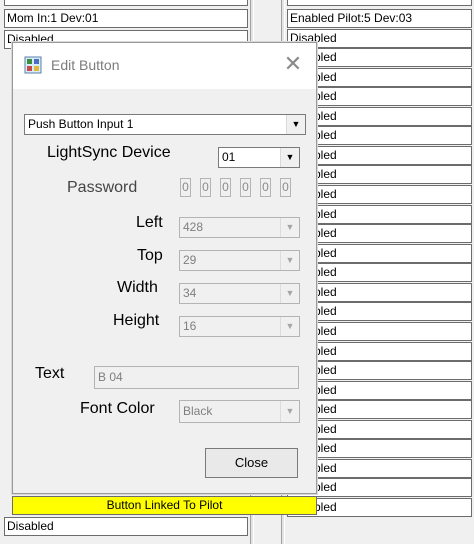 Image resolution: width=474 pixels, height=544 pixels. What do you see at coordinates (149, 222) in the screenshot?
I see `left-label: Left` at bounding box center [149, 222].